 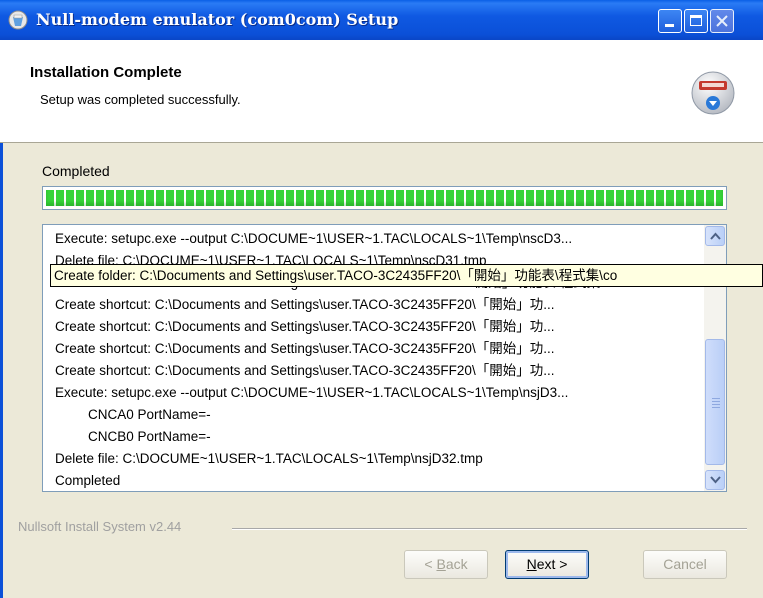 I want to click on chevron-up-icon, so click(x=715, y=236).